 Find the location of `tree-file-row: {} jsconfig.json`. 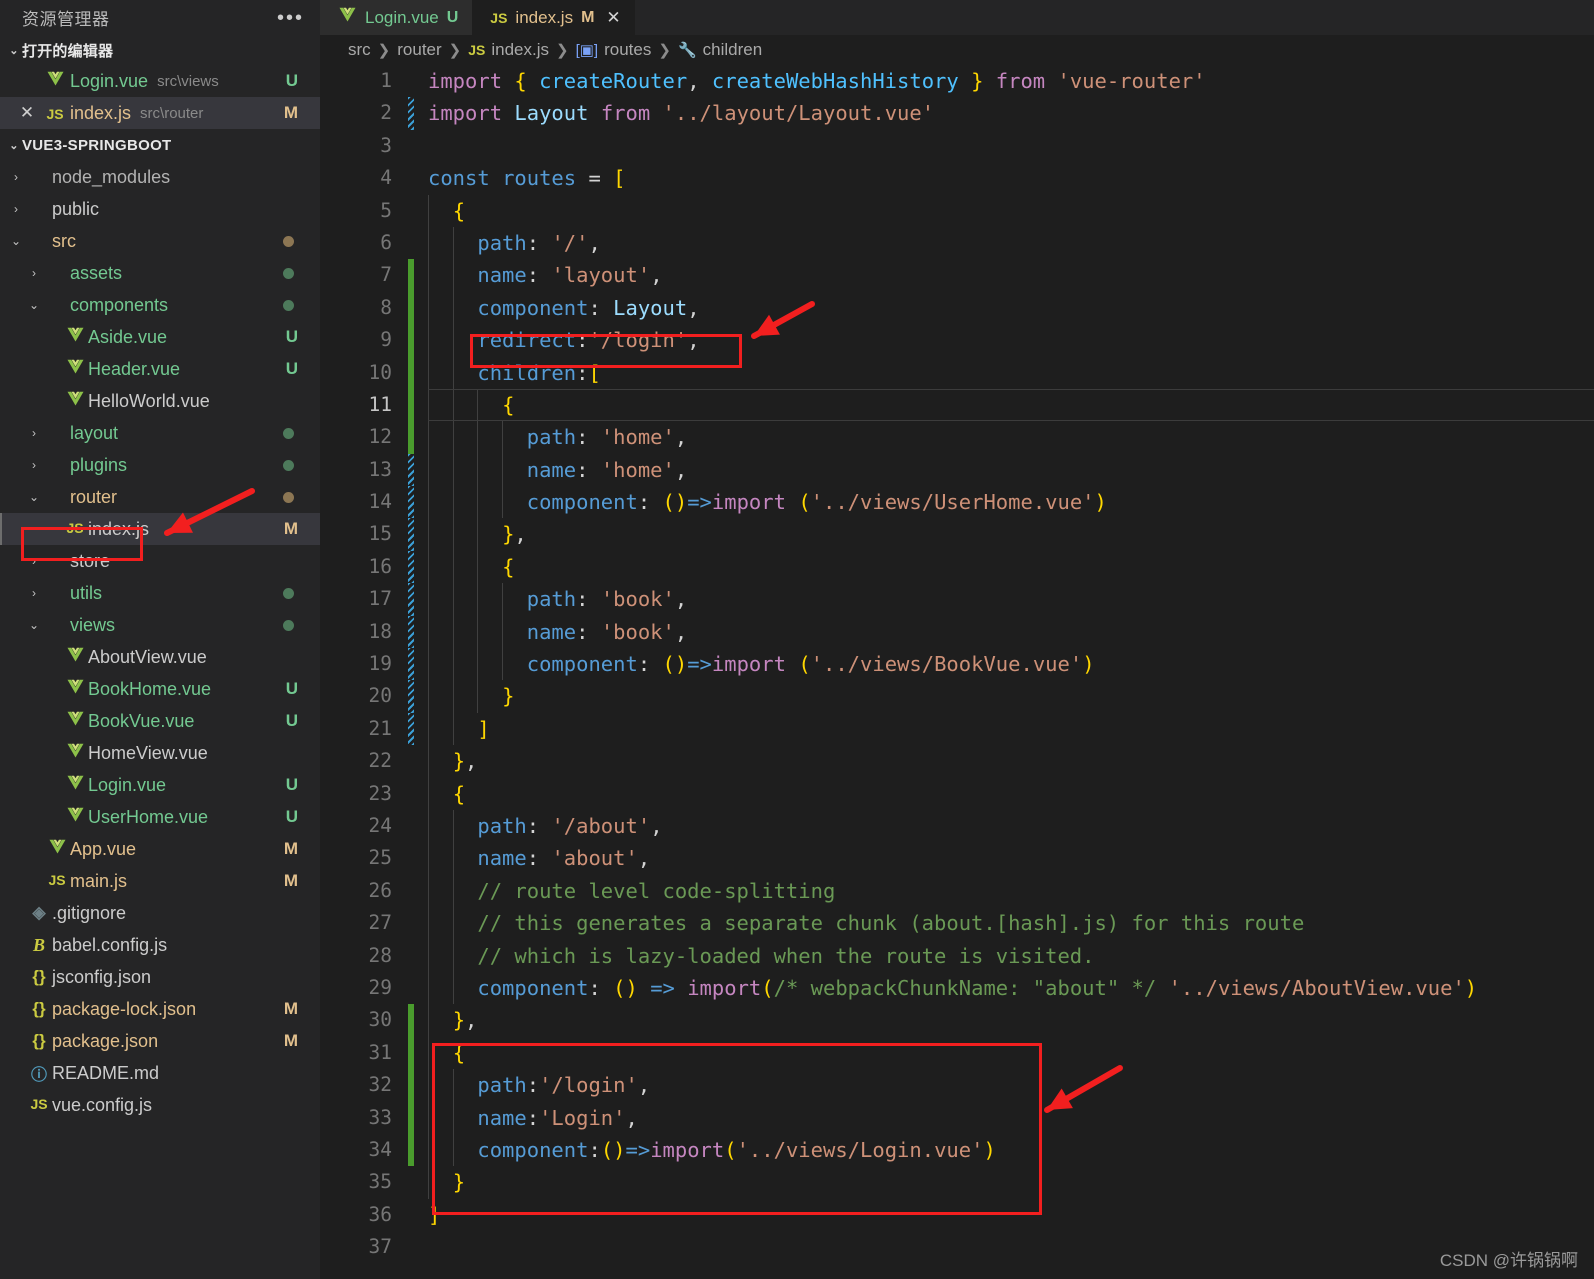

tree-file-row: {} jsconfig.json is located at coordinates (160, 977).